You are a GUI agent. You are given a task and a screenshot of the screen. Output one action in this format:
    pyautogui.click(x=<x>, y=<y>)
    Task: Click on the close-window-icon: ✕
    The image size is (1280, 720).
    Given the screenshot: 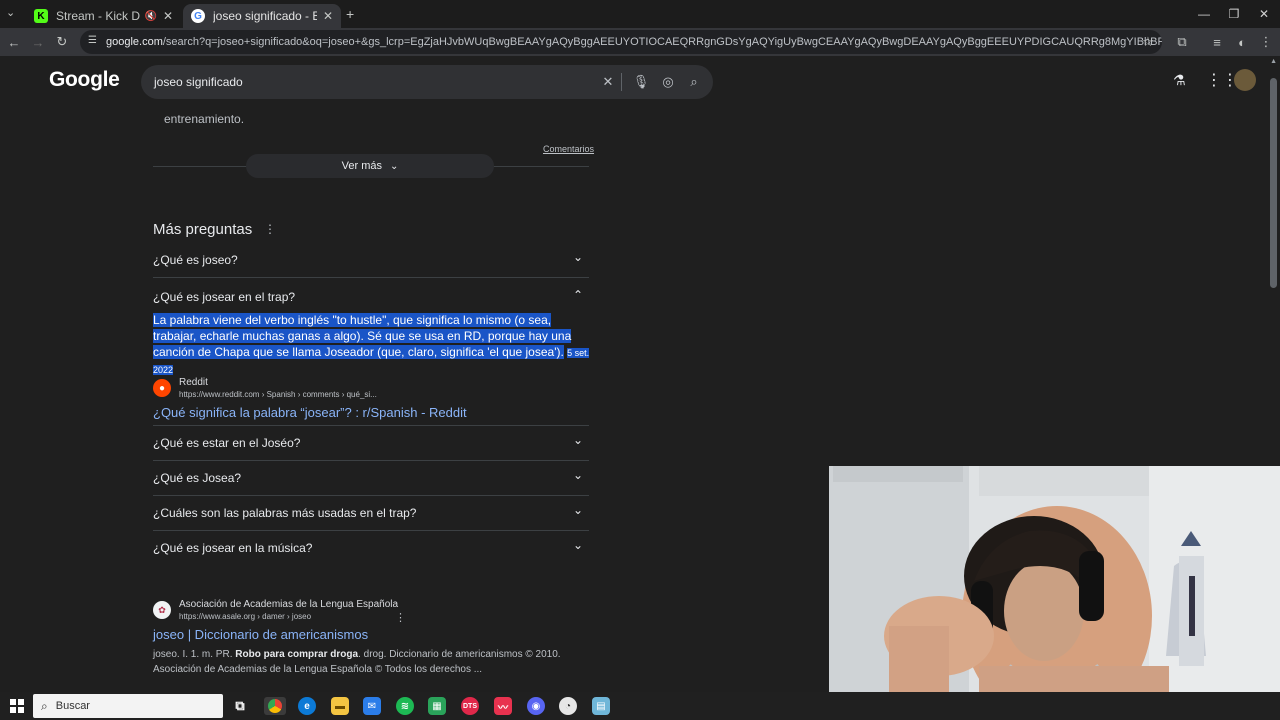 What is the action you would take?
    pyautogui.click(x=1264, y=14)
    